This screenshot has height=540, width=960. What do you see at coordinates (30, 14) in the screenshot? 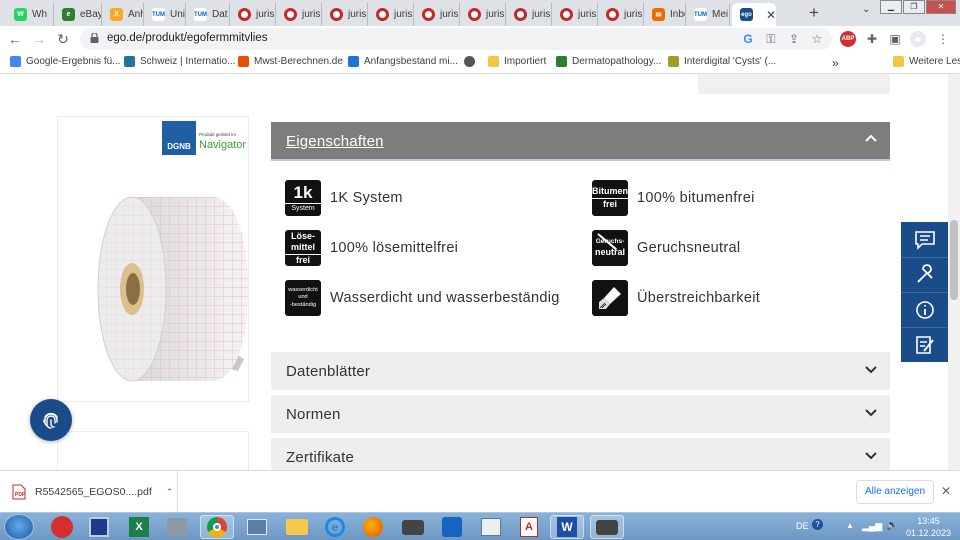
I see `tab-1: W Wh` at bounding box center [30, 14].